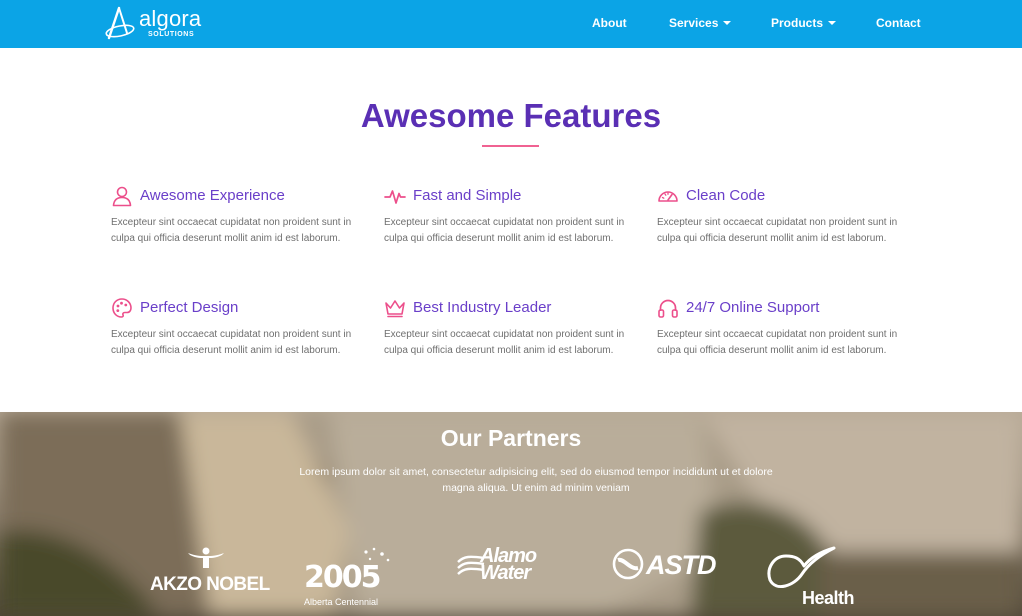 This screenshot has height=616, width=1022. Describe the element at coordinates (122, 308) in the screenshot. I see `palette-icon` at that location.